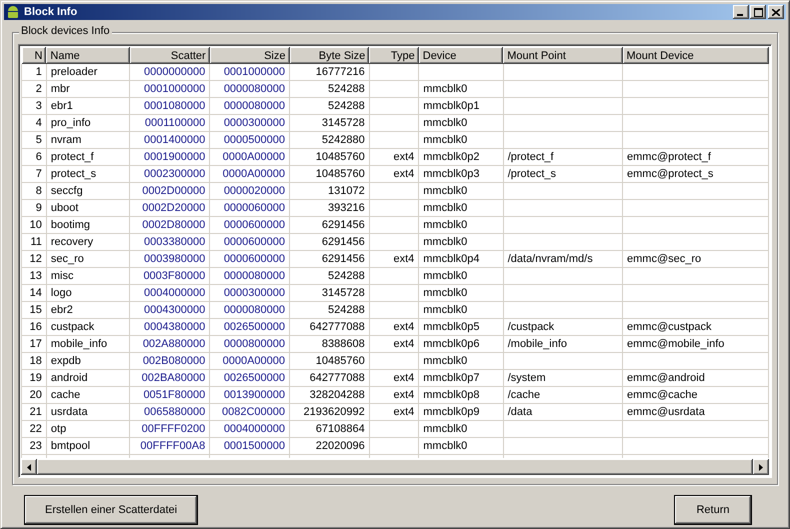  I want to click on table-cell: mmcblk0p9, so click(461, 412).